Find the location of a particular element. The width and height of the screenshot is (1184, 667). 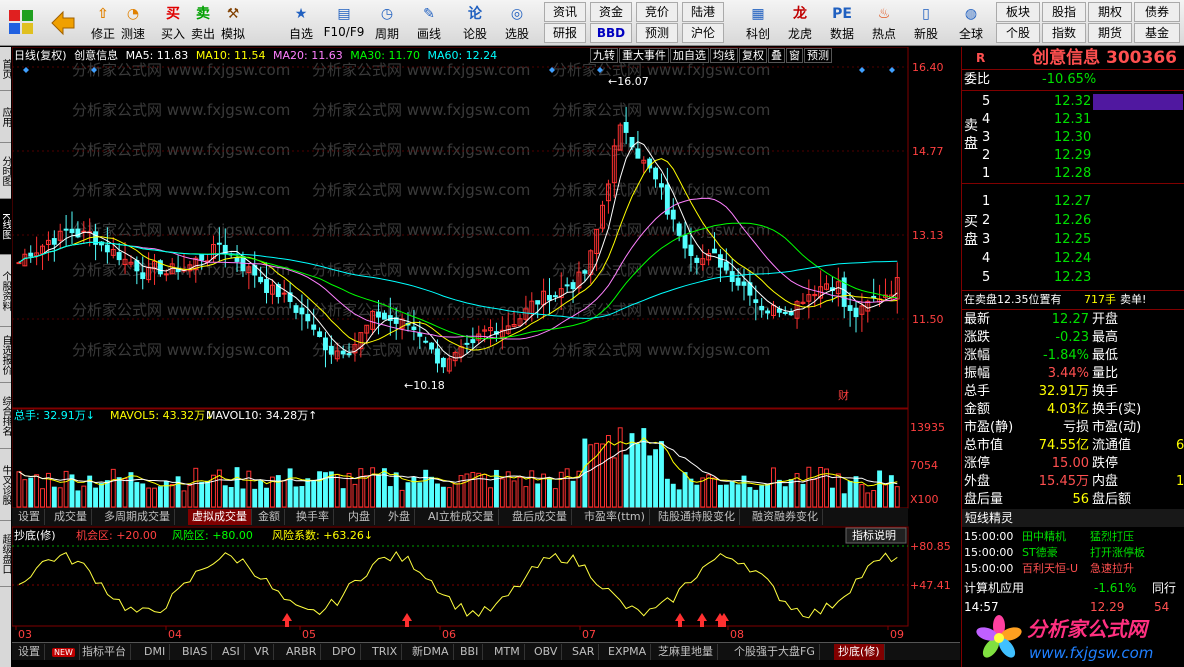

indicator-tab: 外盘 is located at coordinates (399, 517).